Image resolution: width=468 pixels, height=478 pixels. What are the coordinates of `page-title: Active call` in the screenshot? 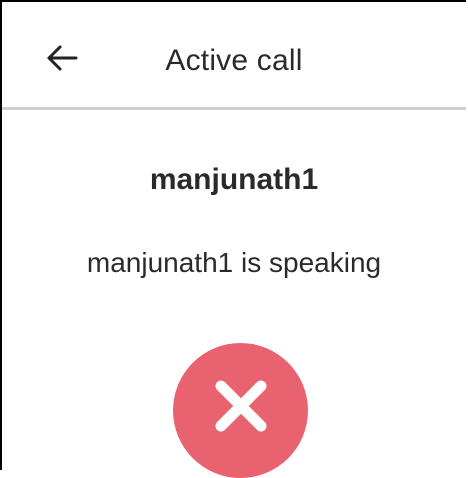 It's located at (234, 60).